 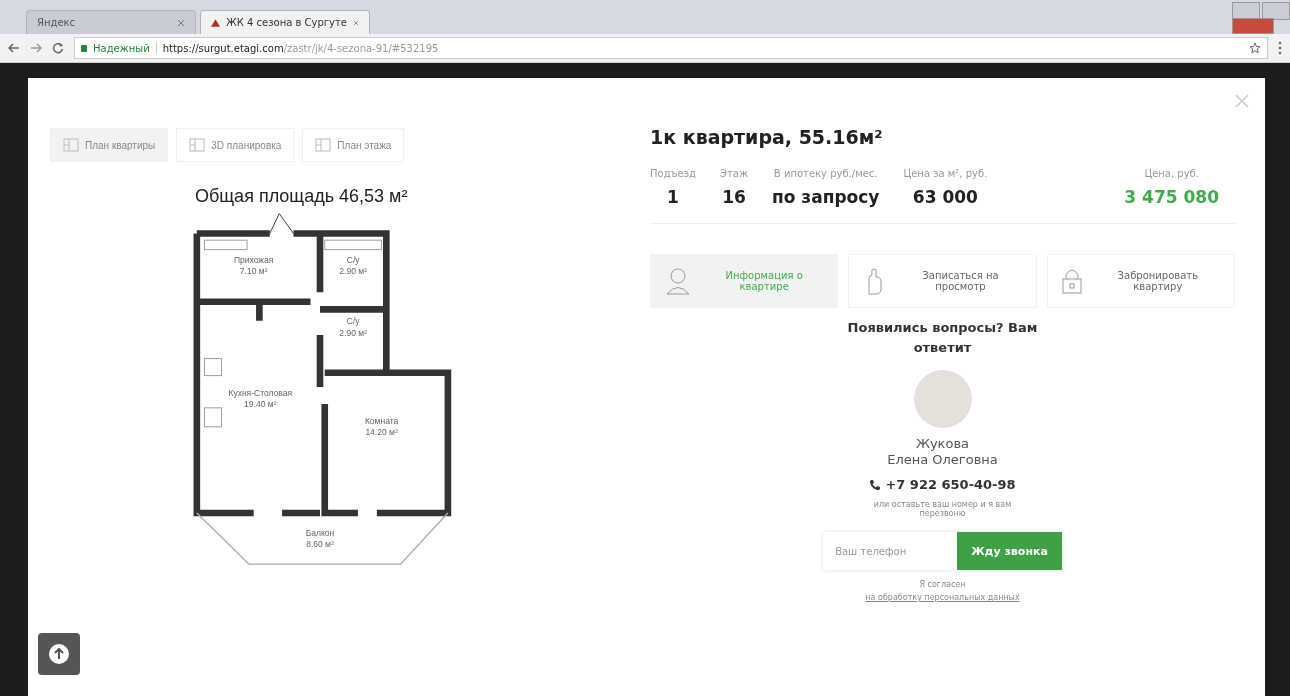 What do you see at coordinates (260, 392) in the screenshot?
I see `room-name: Кухня-Столовая` at bounding box center [260, 392].